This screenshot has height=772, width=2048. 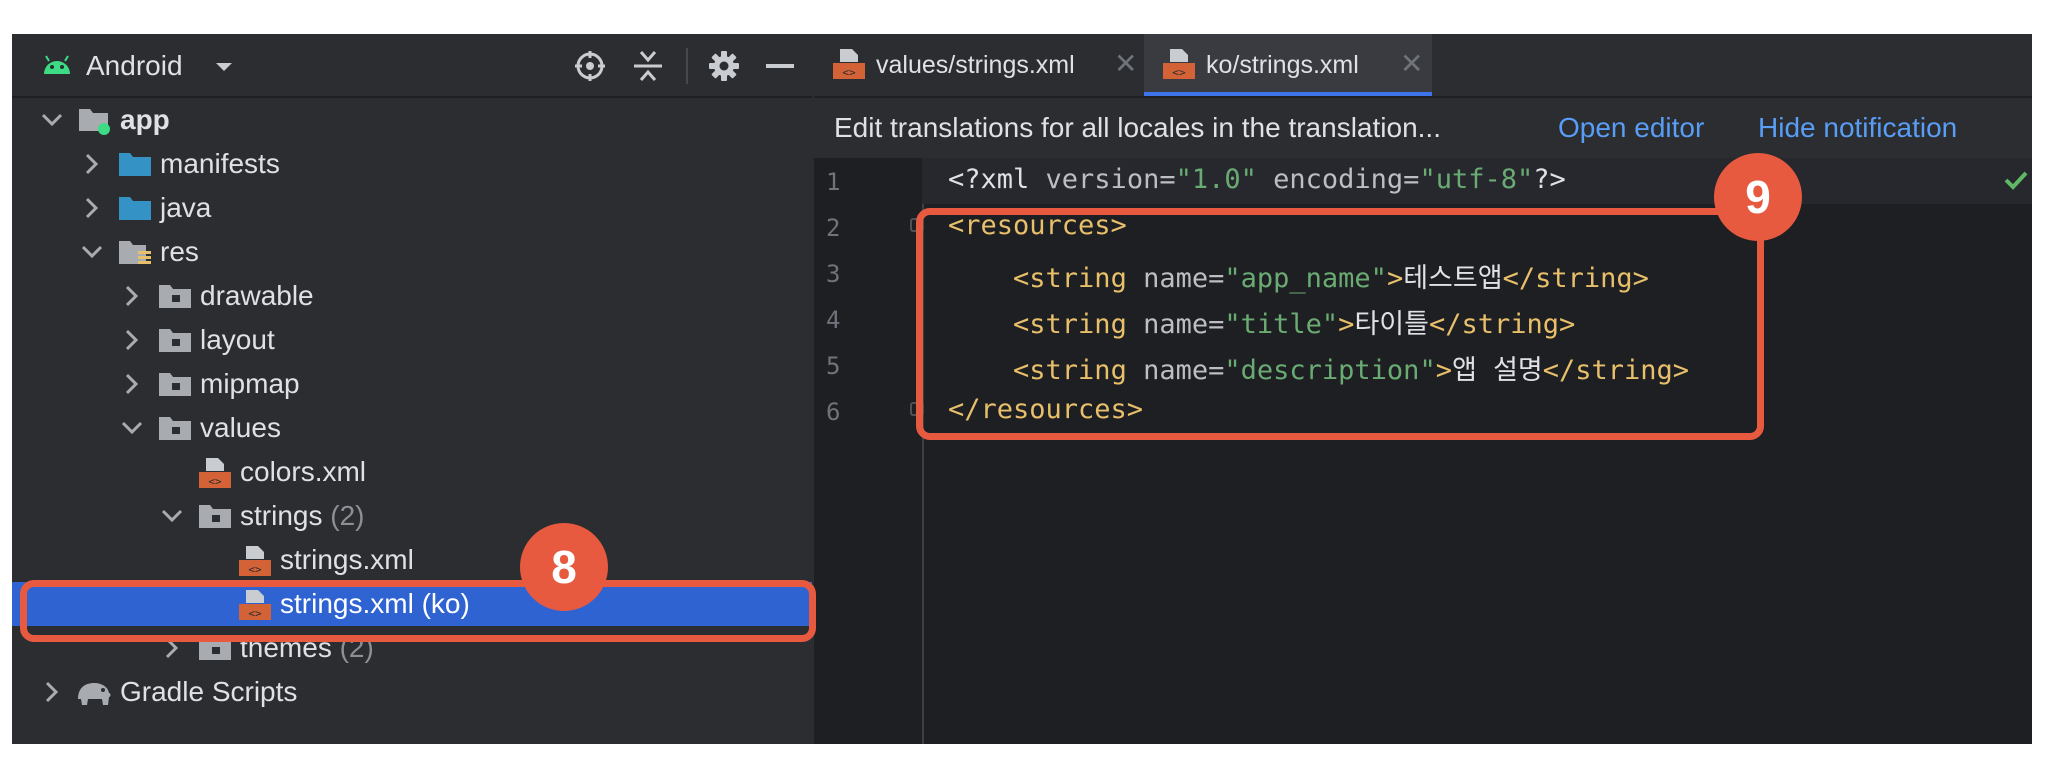 What do you see at coordinates (412, 252) in the screenshot?
I see `tree-item-res: res` at bounding box center [412, 252].